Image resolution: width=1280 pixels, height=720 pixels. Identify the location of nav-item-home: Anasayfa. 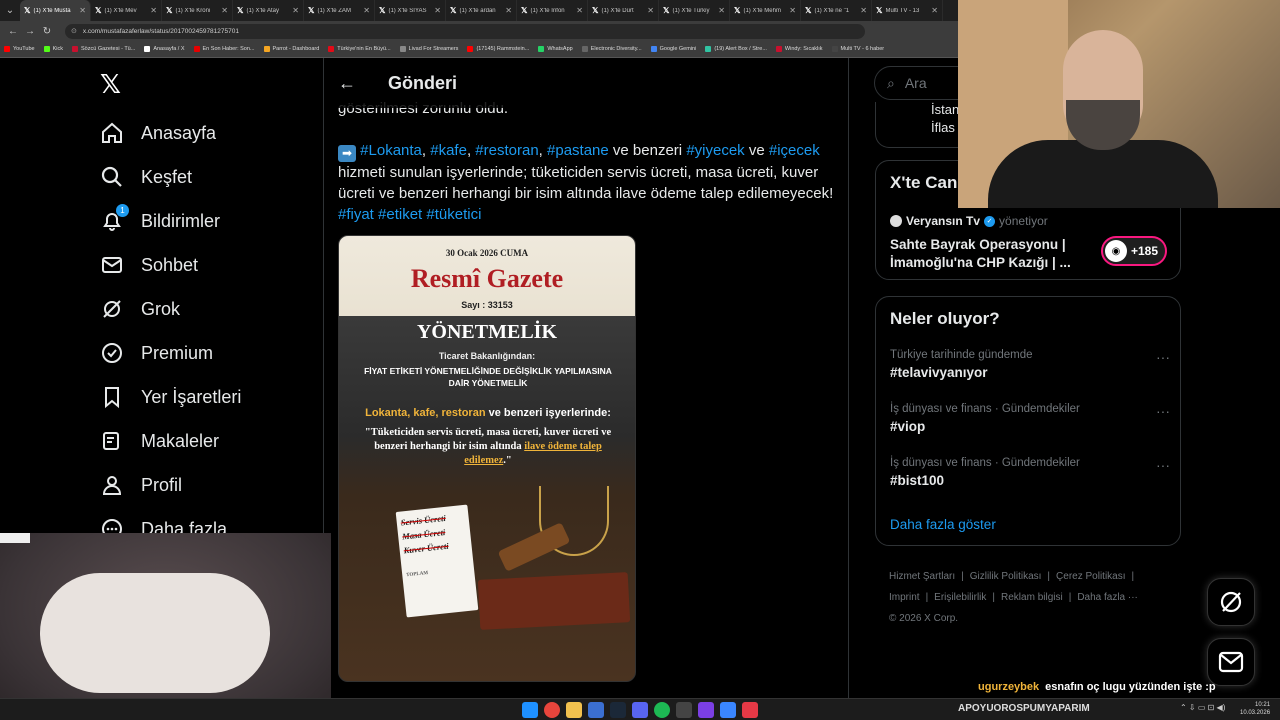
(158, 133).